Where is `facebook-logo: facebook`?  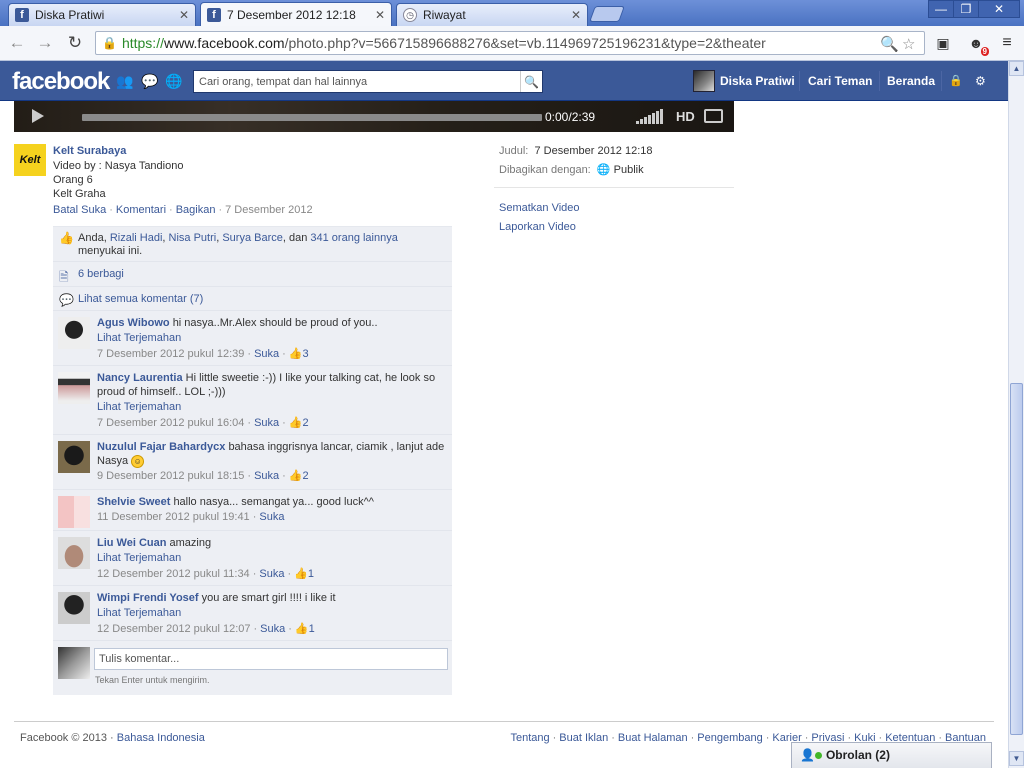
facebook-logo: facebook is located at coordinates (61, 82).